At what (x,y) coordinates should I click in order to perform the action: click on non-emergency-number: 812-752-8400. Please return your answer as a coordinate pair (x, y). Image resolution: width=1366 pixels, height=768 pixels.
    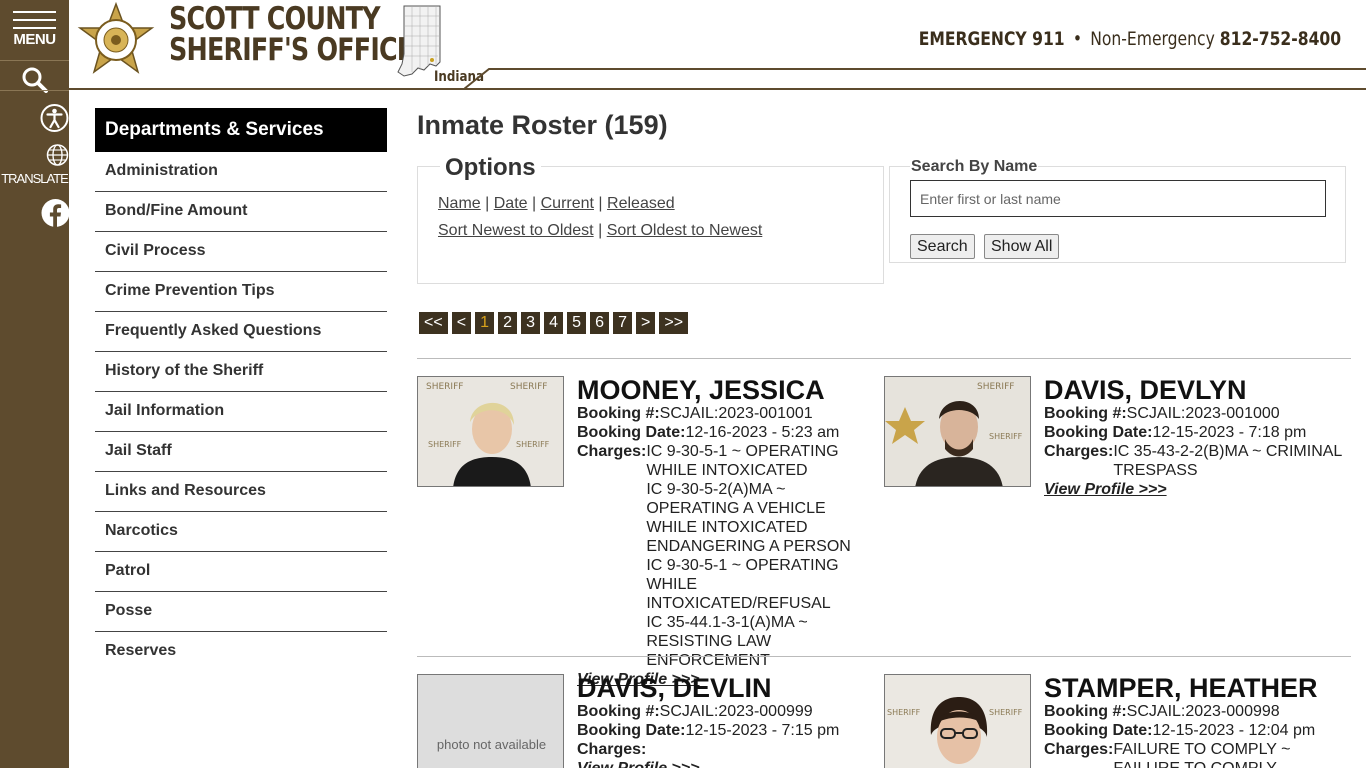
    Looking at the image, I should click on (1280, 39).